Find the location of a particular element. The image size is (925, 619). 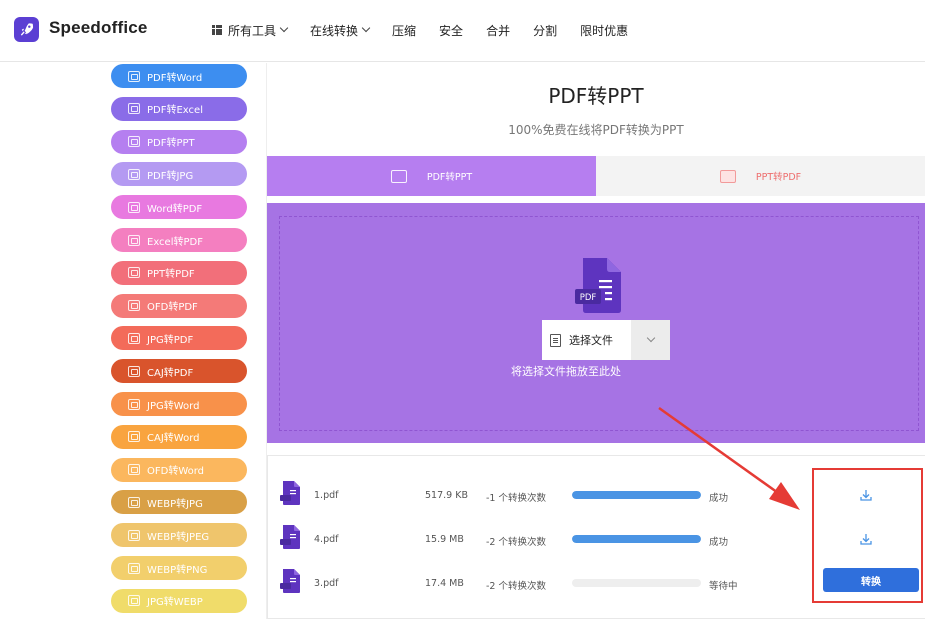

nav-item-6: 限时优惠 is located at coordinates (604, 30).